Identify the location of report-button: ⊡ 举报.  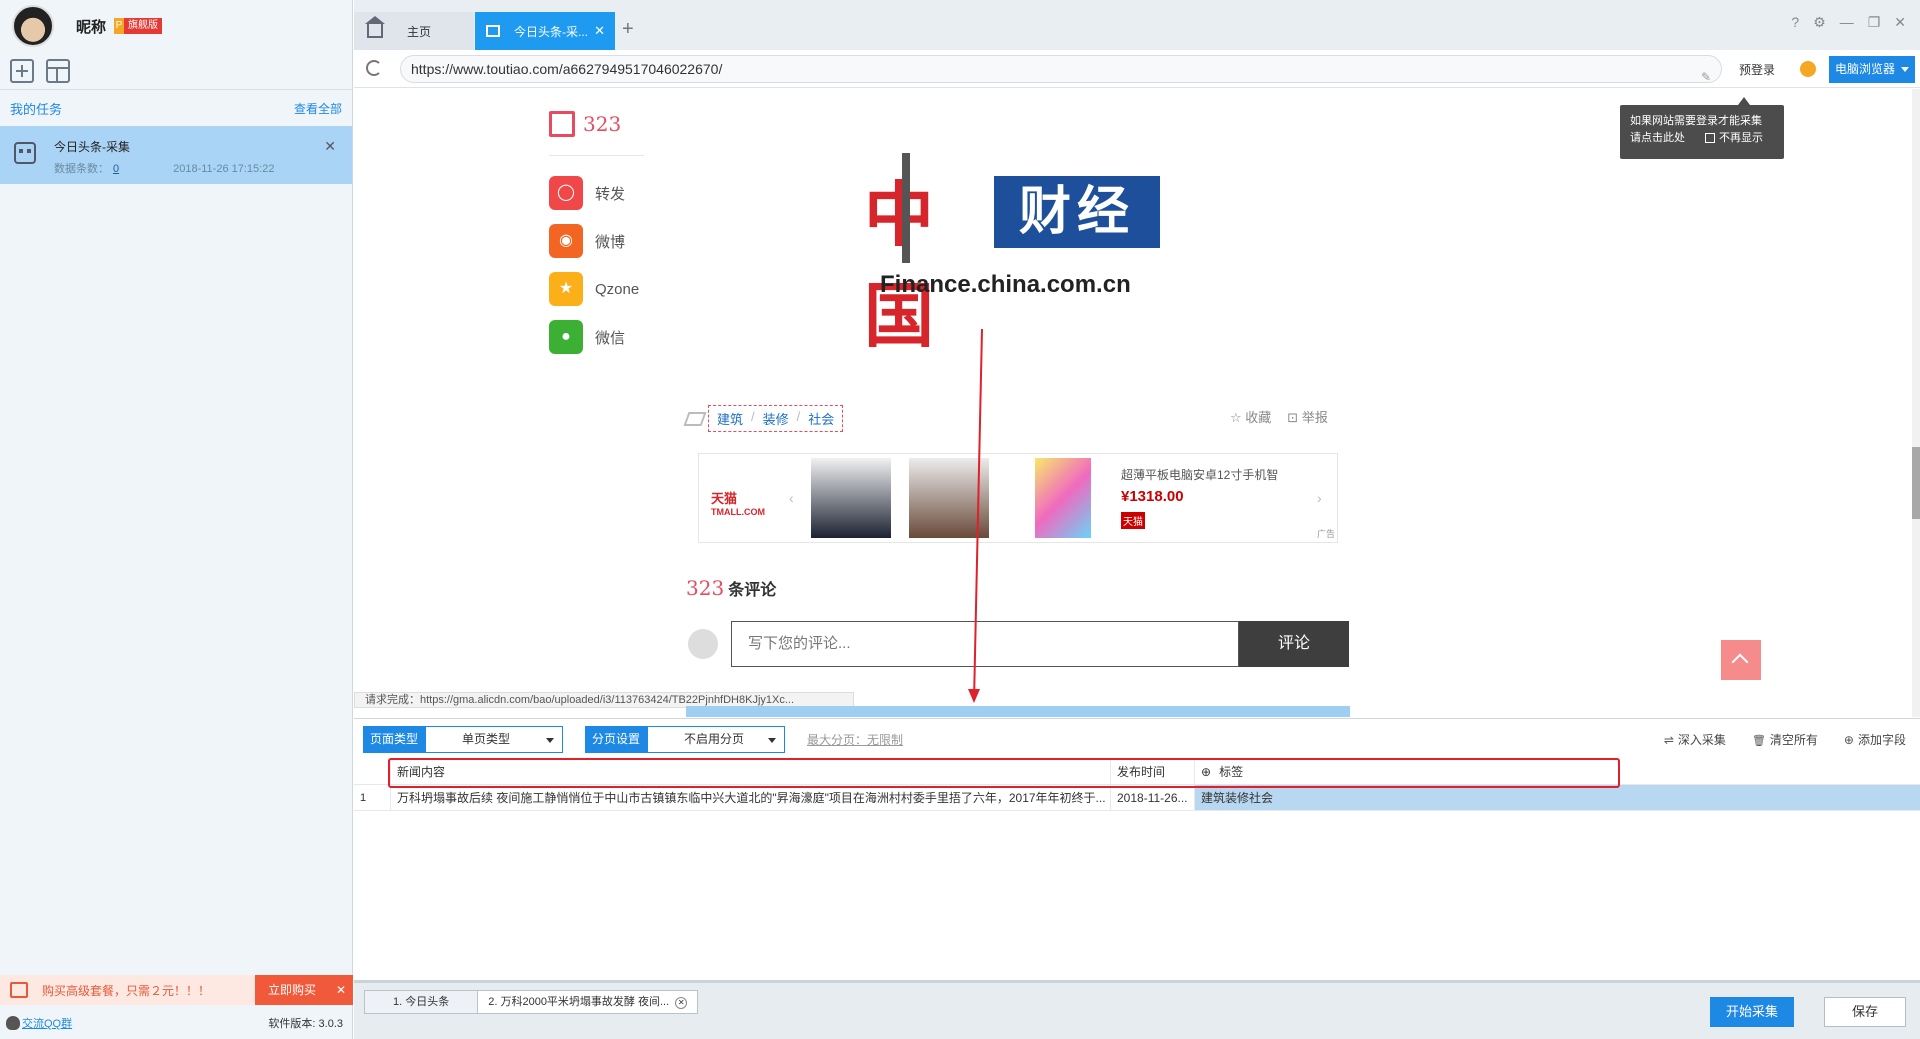
(1307, 416).